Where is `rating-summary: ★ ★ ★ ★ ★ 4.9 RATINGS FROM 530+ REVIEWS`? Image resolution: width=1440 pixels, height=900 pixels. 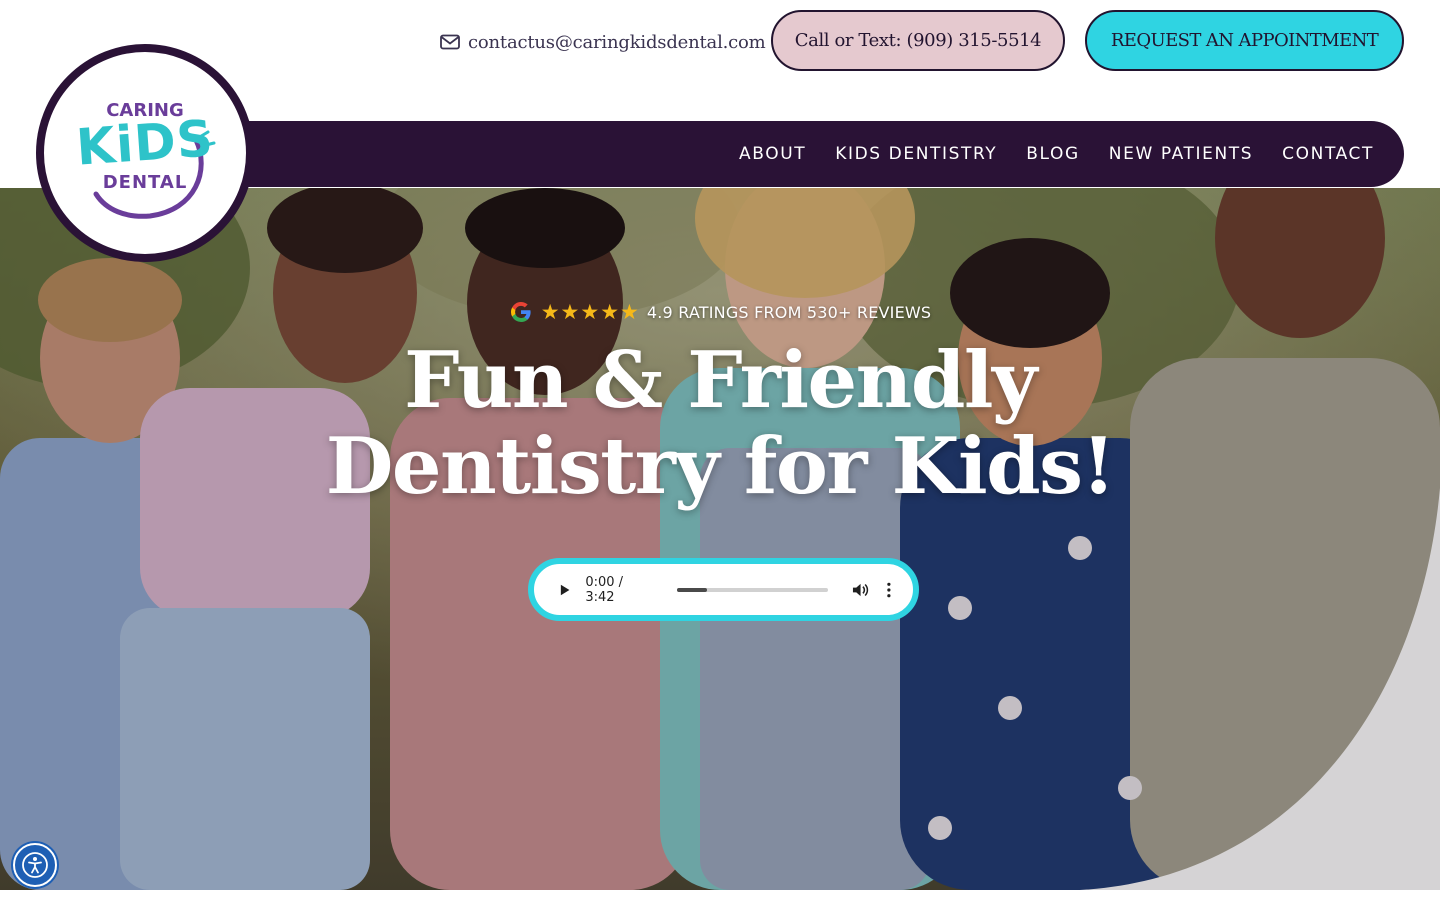
rating-summary: ★ ★ ★ ★ ★ 4.9 RATINGS FROM 530+ REVIEWS is located at coordinates (720, 312).